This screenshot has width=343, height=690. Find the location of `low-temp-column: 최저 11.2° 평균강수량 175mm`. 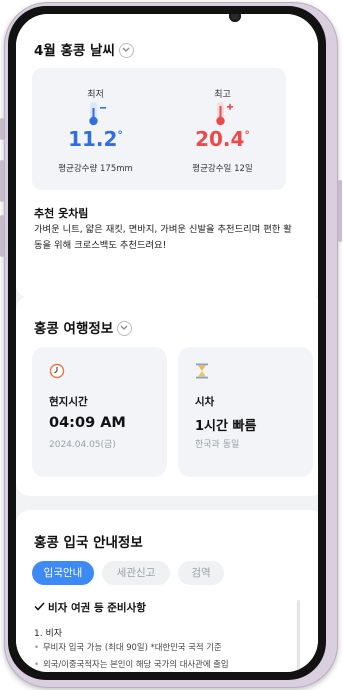

low-temp-column: 최저 11.2° 평균강수량 175mm is located at coordinates (95, 129).